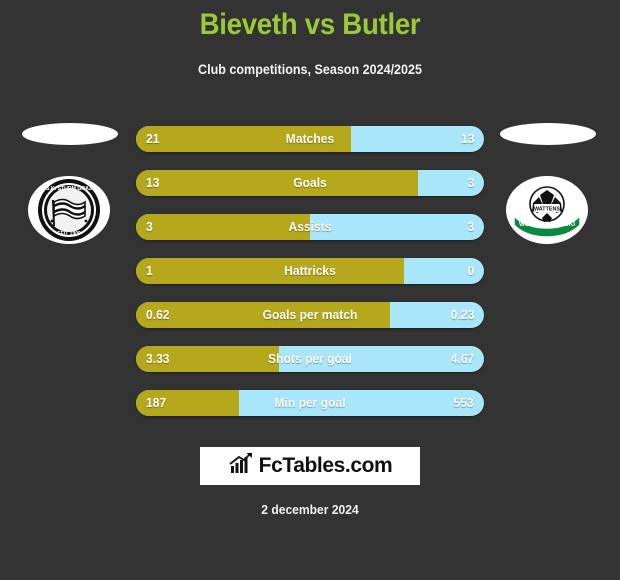 The image size is (620, 580). Describe the element at coordinates (241, 466) in the screenshot. I see `bar-chart-arrow-icon` at that location.